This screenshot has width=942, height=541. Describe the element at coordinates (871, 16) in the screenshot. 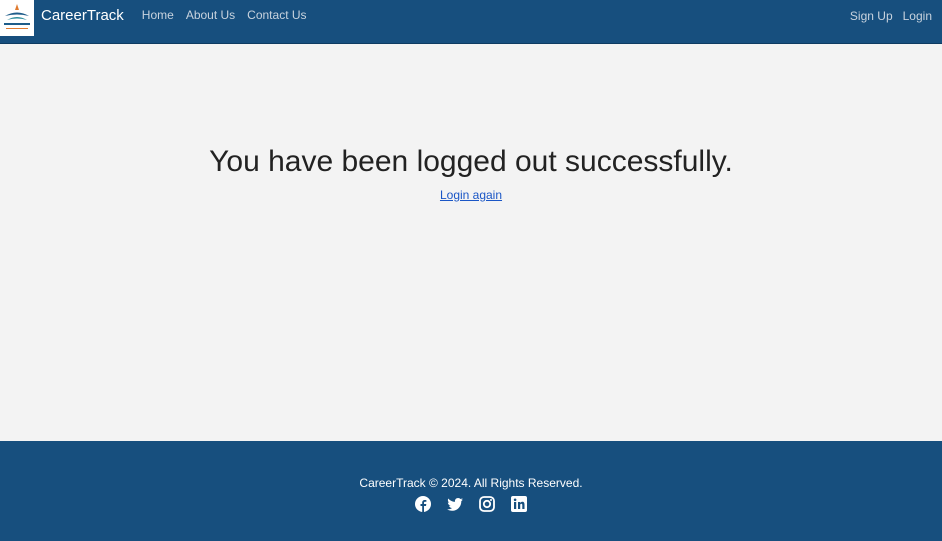

I see `nav-signup-link: Sign Up` at that location.